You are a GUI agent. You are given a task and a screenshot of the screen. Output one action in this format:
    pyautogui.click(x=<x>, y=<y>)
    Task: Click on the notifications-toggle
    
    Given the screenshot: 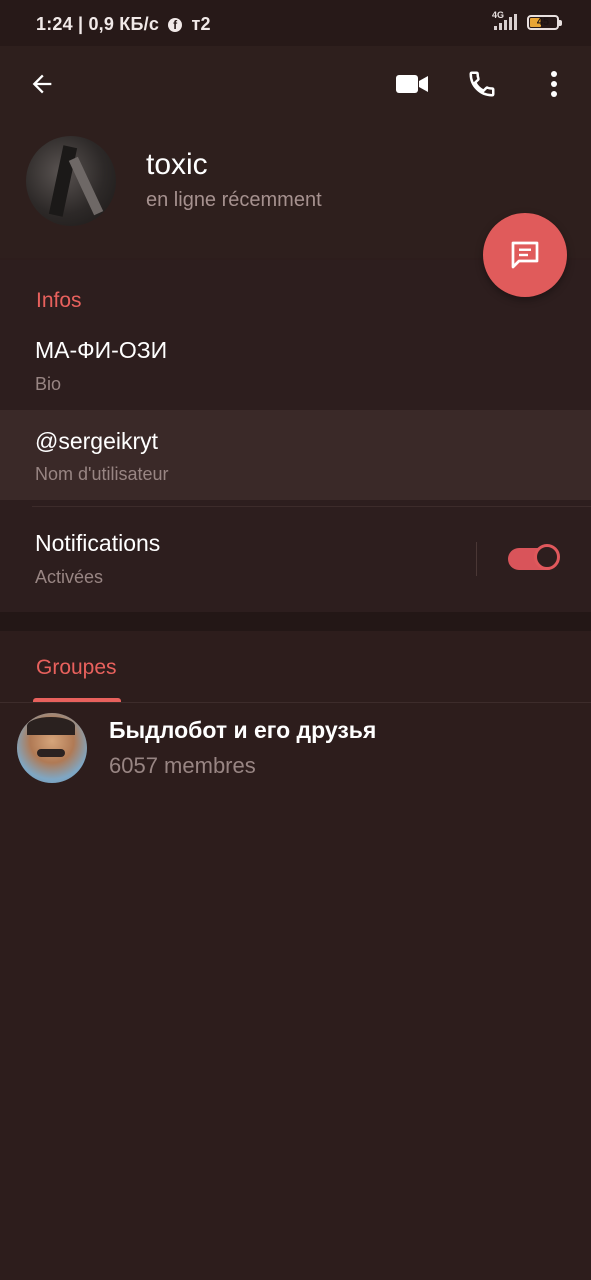 What is the action you would take?
    pyautogui.click(x=534, y=557)
    